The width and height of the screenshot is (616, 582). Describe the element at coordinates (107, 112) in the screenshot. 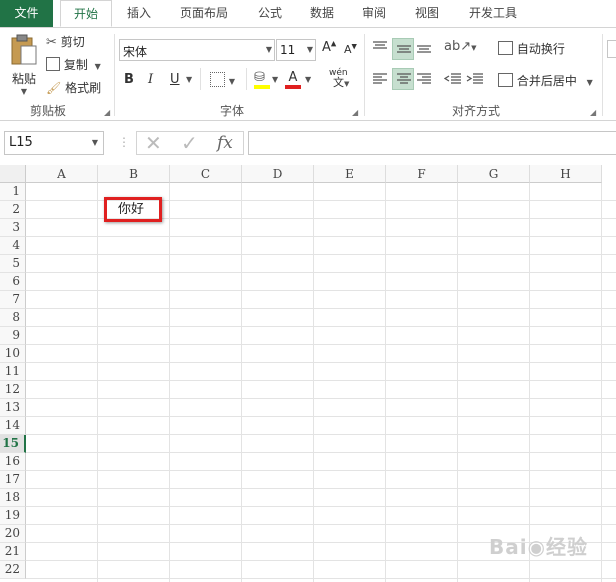

I see `clipboard-launcher-icon: ◢` at that location.